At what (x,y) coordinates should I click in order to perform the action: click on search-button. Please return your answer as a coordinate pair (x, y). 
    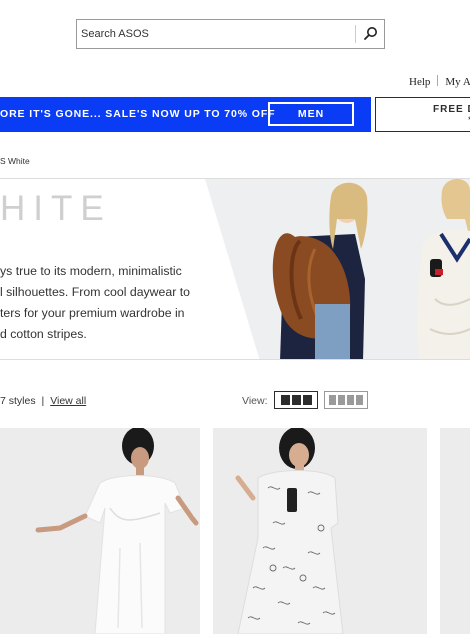
    Looking at the image, I should click on (370, 34).